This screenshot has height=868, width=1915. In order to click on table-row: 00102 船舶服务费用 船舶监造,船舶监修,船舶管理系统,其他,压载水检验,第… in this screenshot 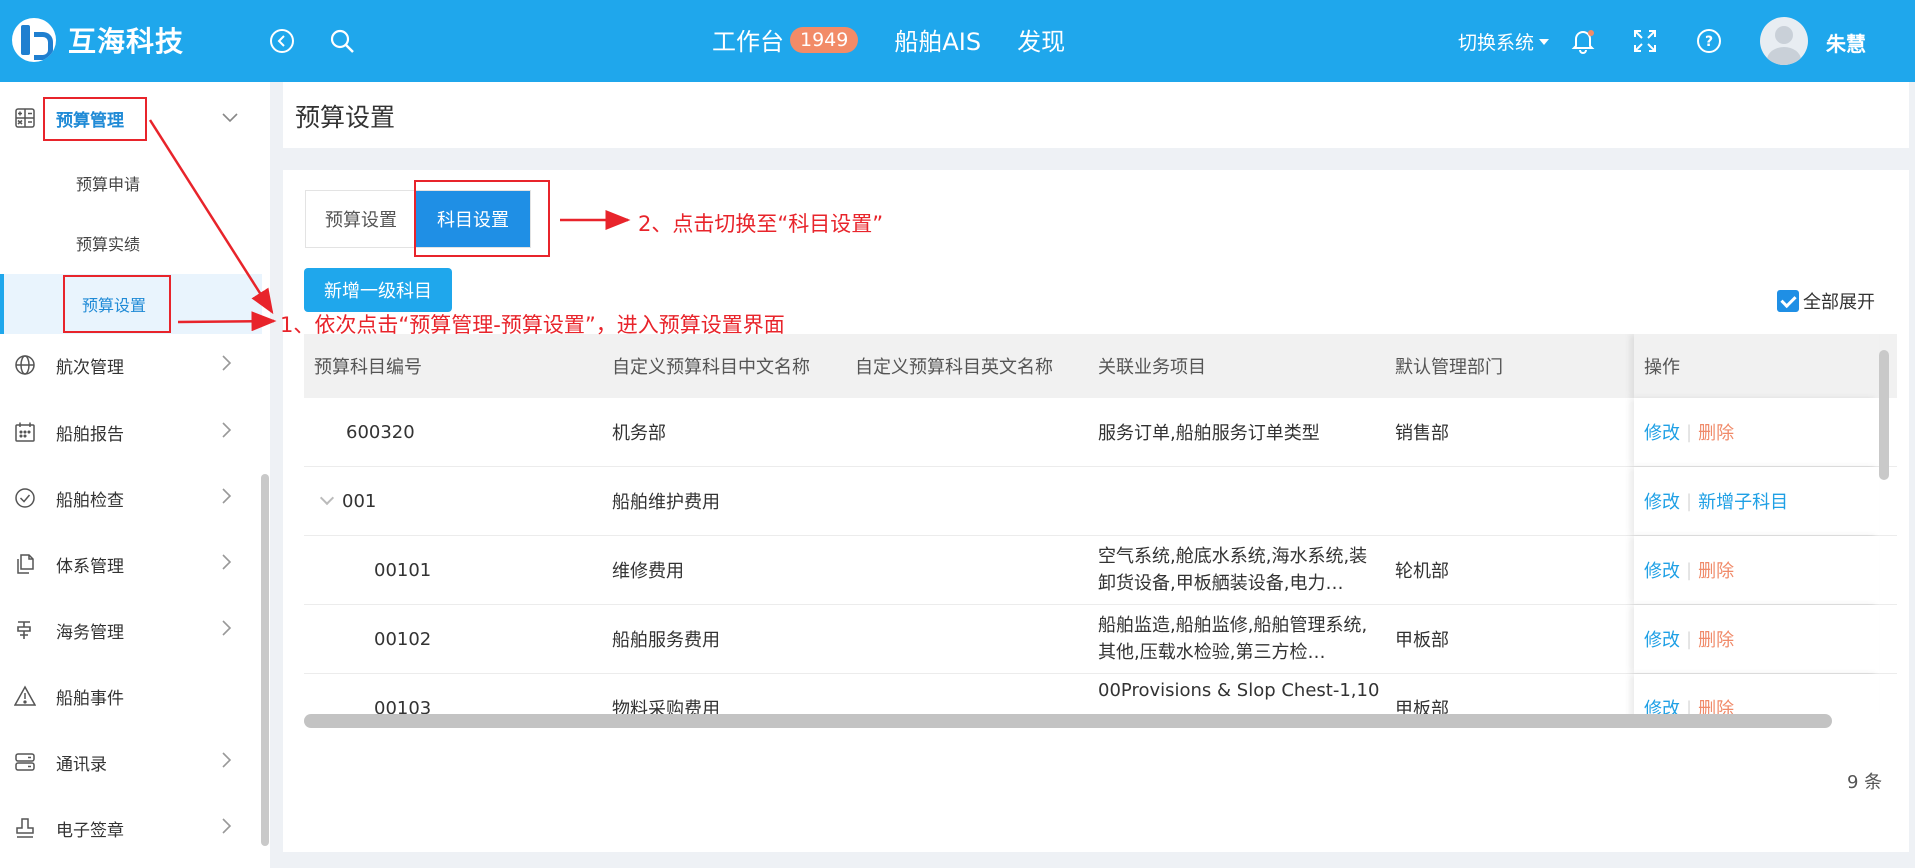, I will do `click(1100, 639)`.